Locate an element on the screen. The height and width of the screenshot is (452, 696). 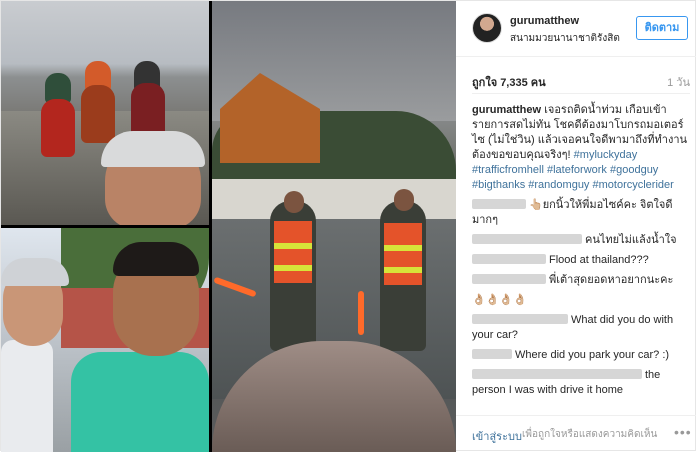
comment: 👆🏼ยกนิ้วให้พี่มอไซค์คะ จิตใจดีมากๆ is located at coordinates (583, 213).